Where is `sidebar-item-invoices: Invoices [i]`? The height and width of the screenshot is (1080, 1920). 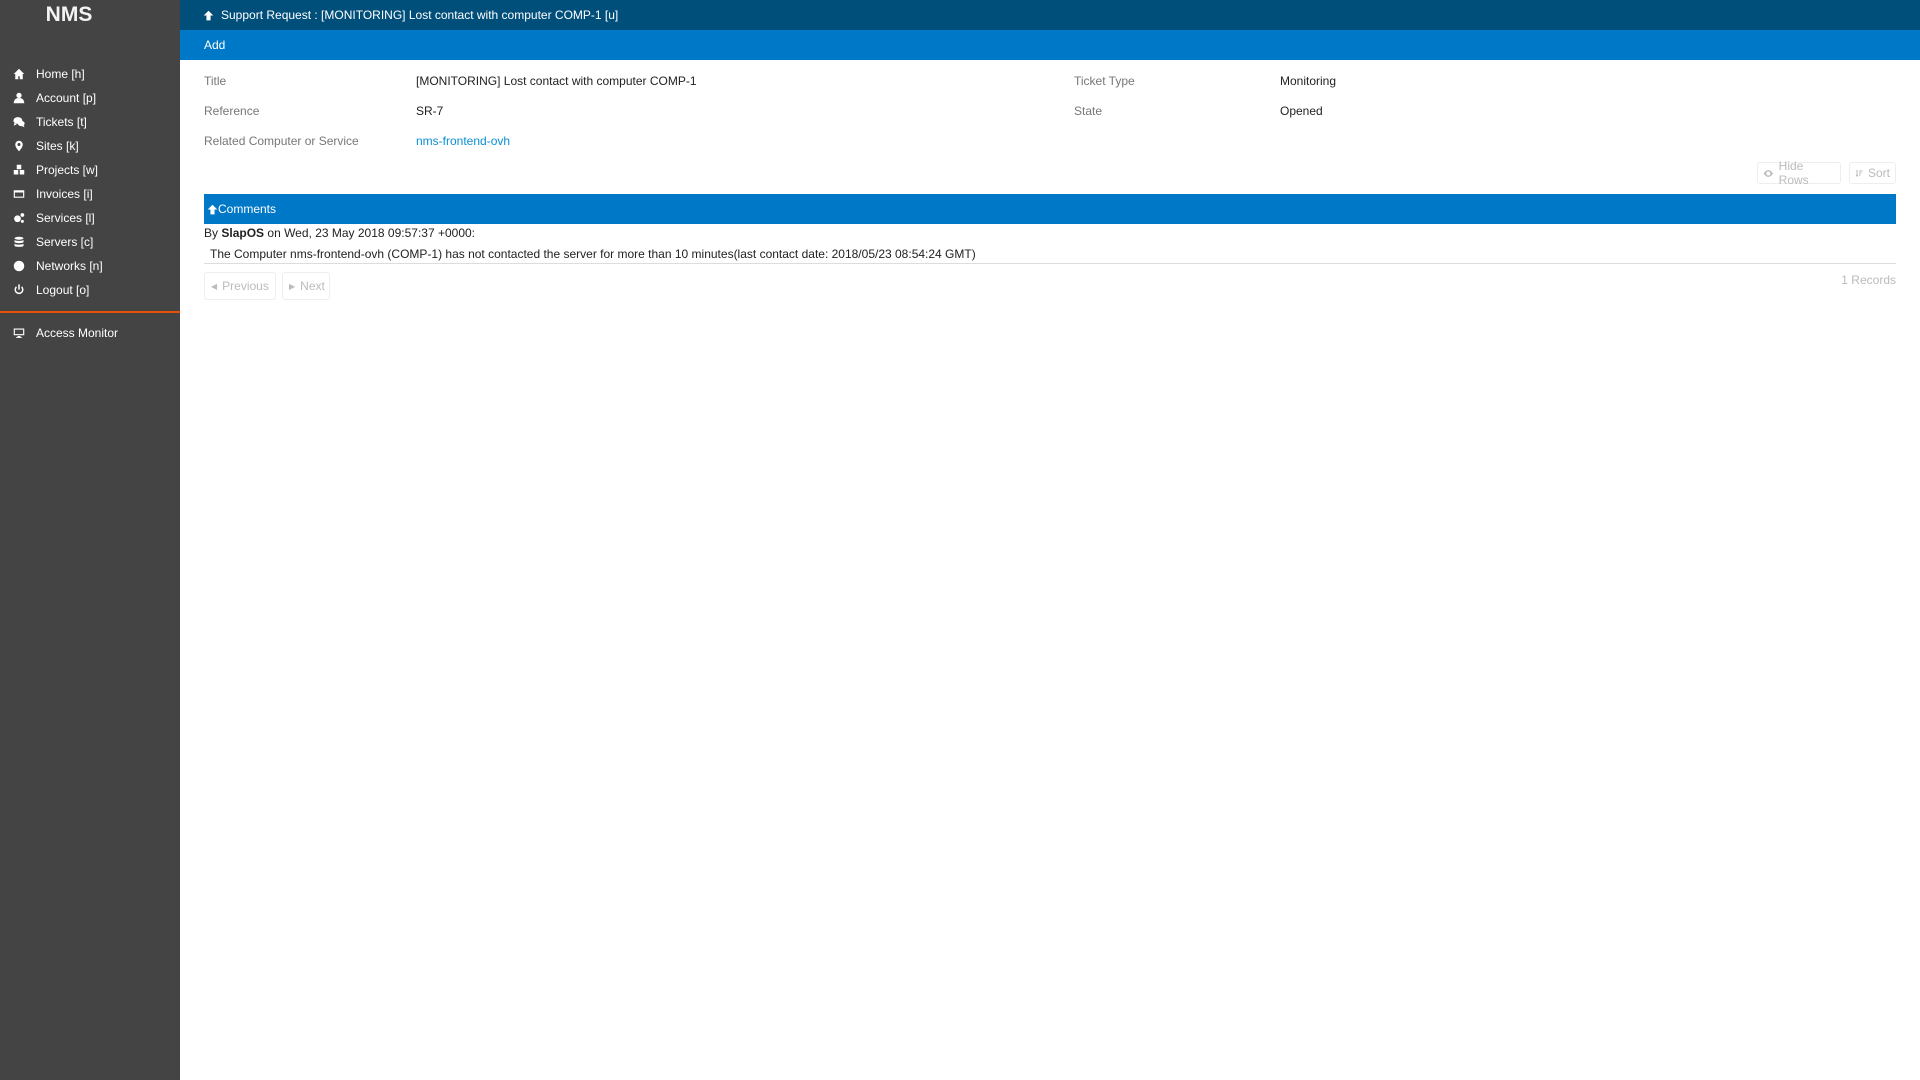
sidebar-item-invoices: Invoices [i] is located at coordinates (90, 194).